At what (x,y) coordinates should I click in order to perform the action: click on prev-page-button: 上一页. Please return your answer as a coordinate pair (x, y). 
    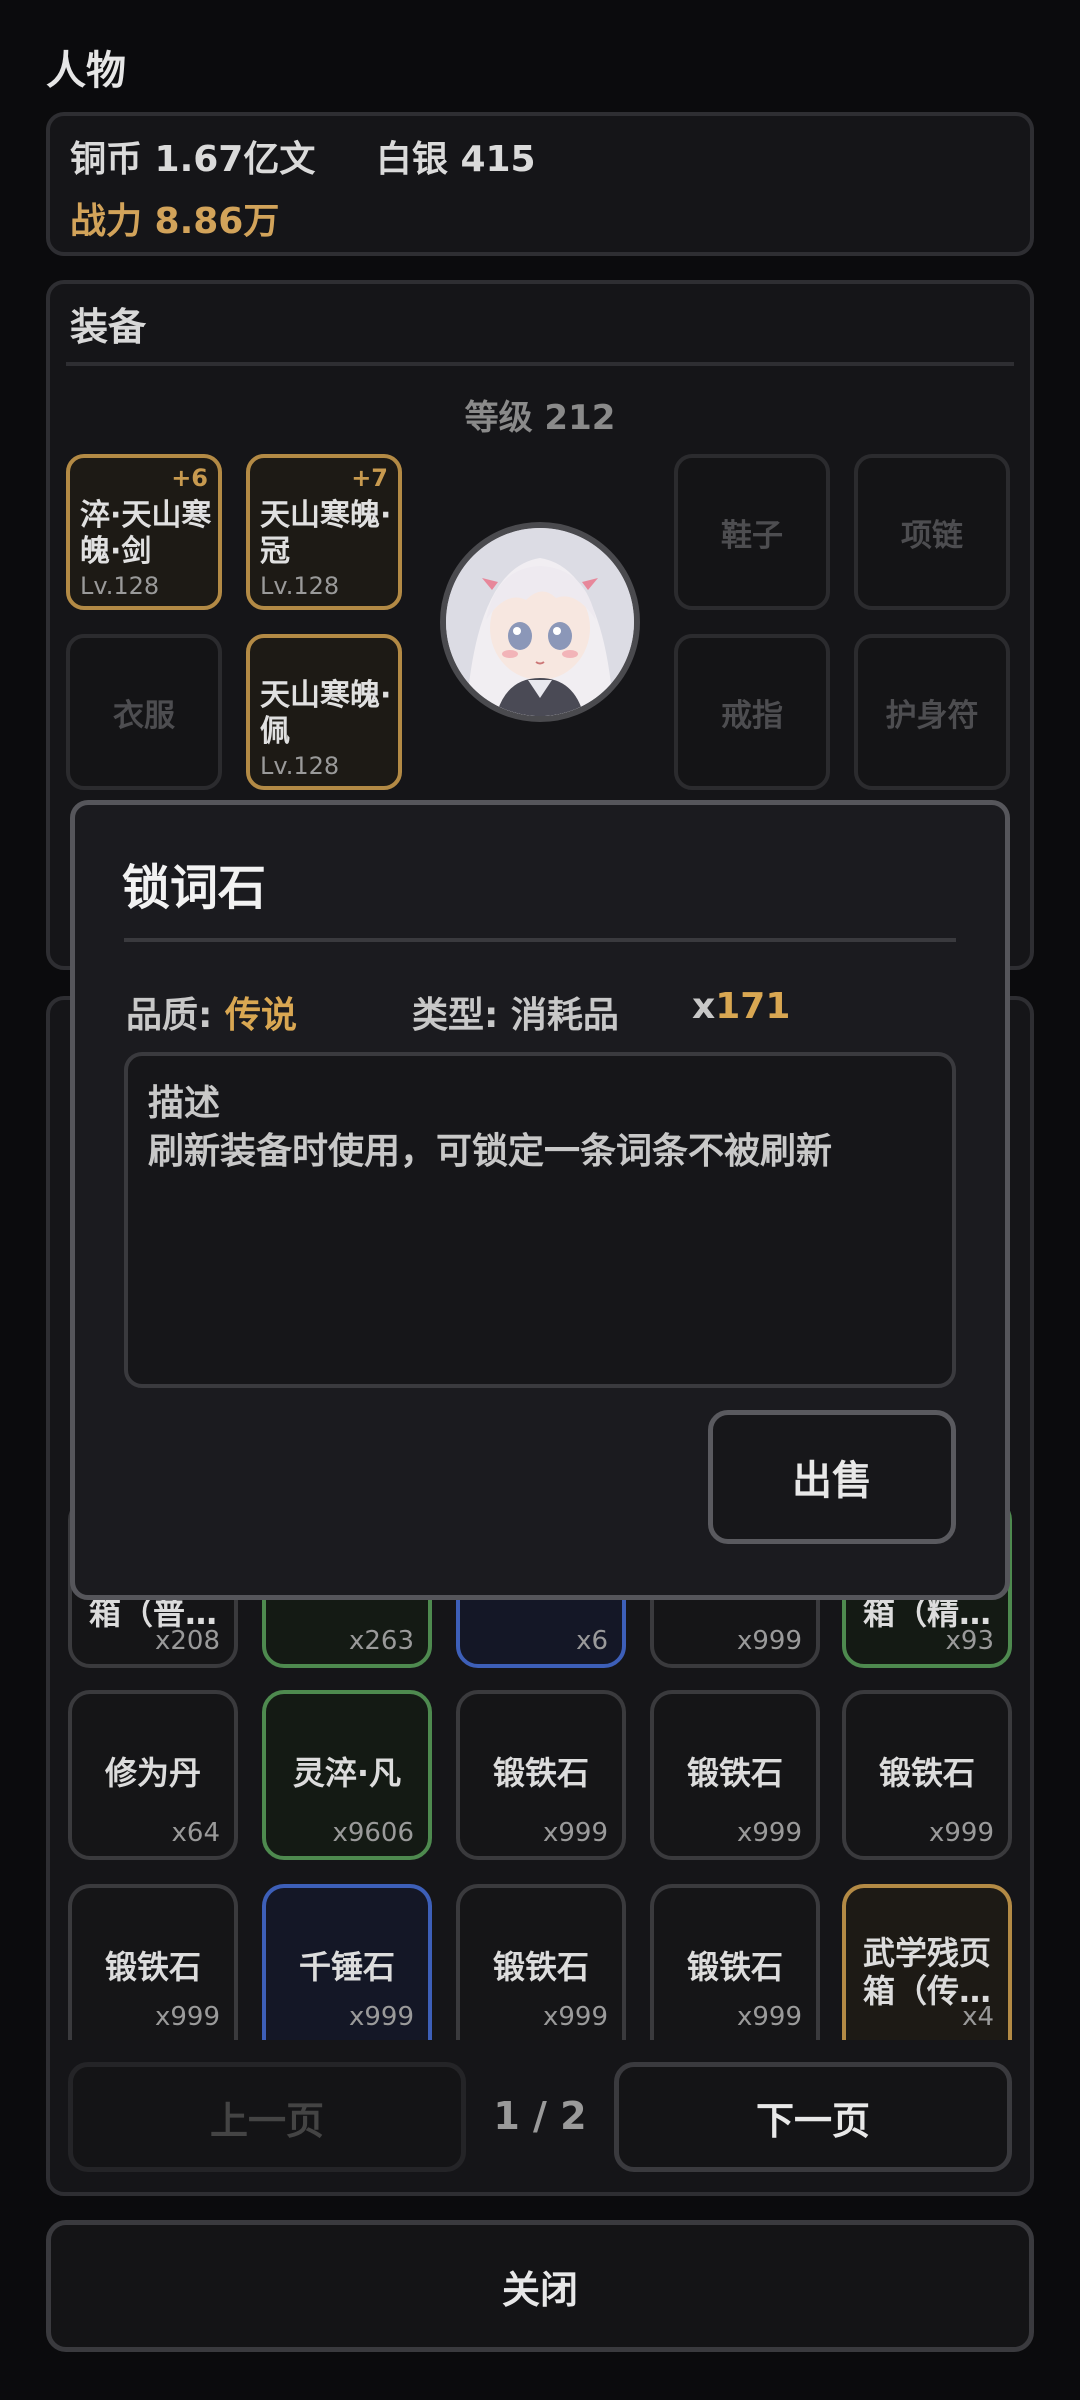
    Looking at the image, I should click on (267, 2117).